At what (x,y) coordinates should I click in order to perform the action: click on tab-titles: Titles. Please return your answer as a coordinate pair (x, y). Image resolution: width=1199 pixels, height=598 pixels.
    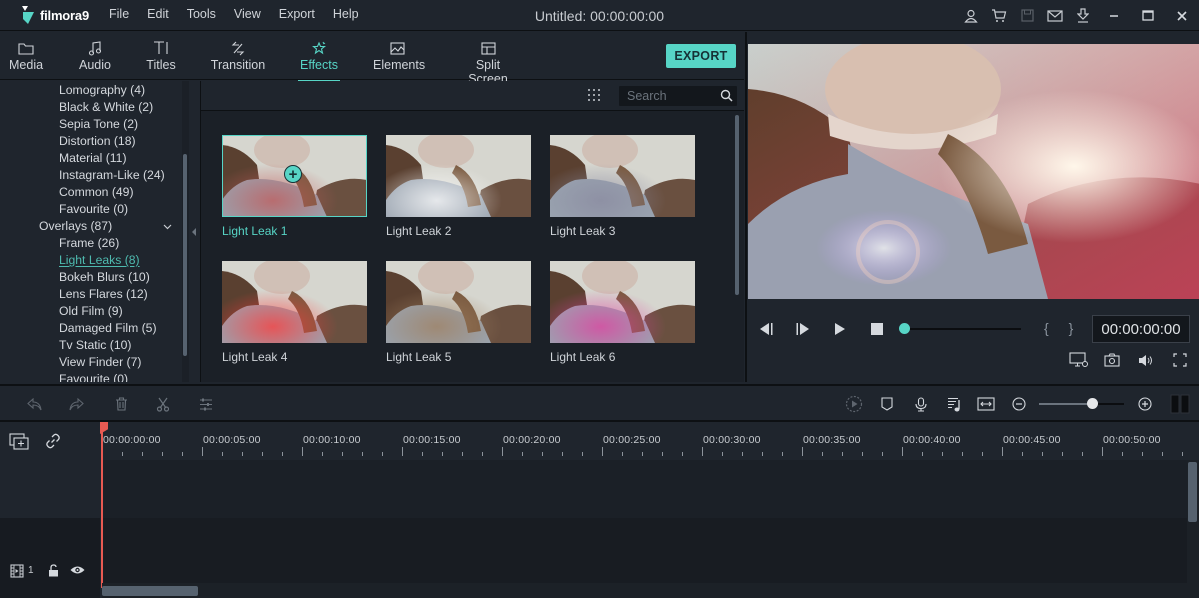
    Looking at the image, I should click on (161, 55).